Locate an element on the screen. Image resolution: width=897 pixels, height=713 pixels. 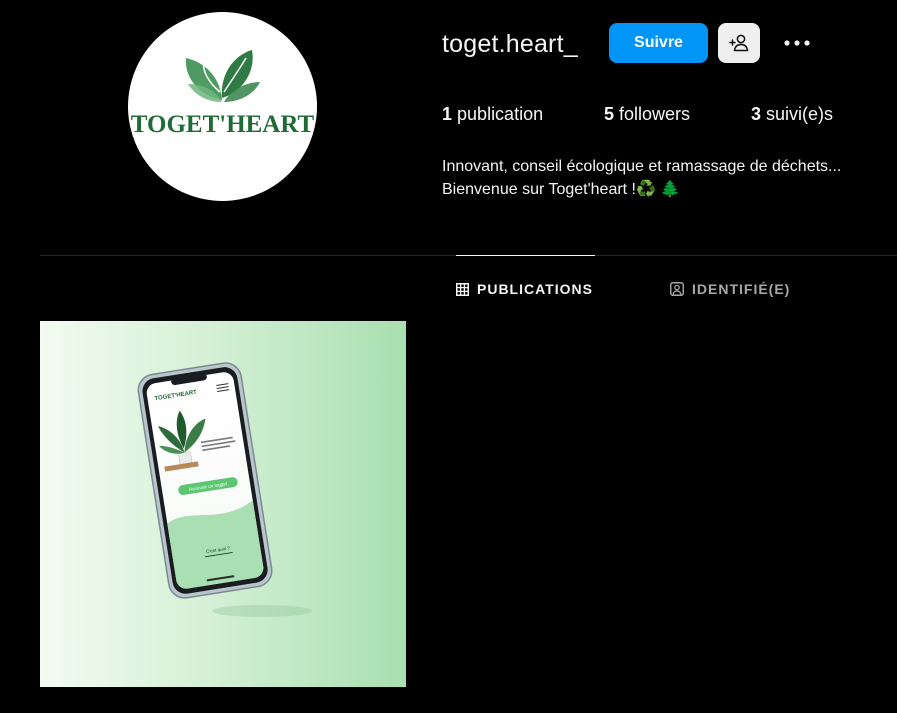
followers-count: 5 is located at coordinates (609, 114).